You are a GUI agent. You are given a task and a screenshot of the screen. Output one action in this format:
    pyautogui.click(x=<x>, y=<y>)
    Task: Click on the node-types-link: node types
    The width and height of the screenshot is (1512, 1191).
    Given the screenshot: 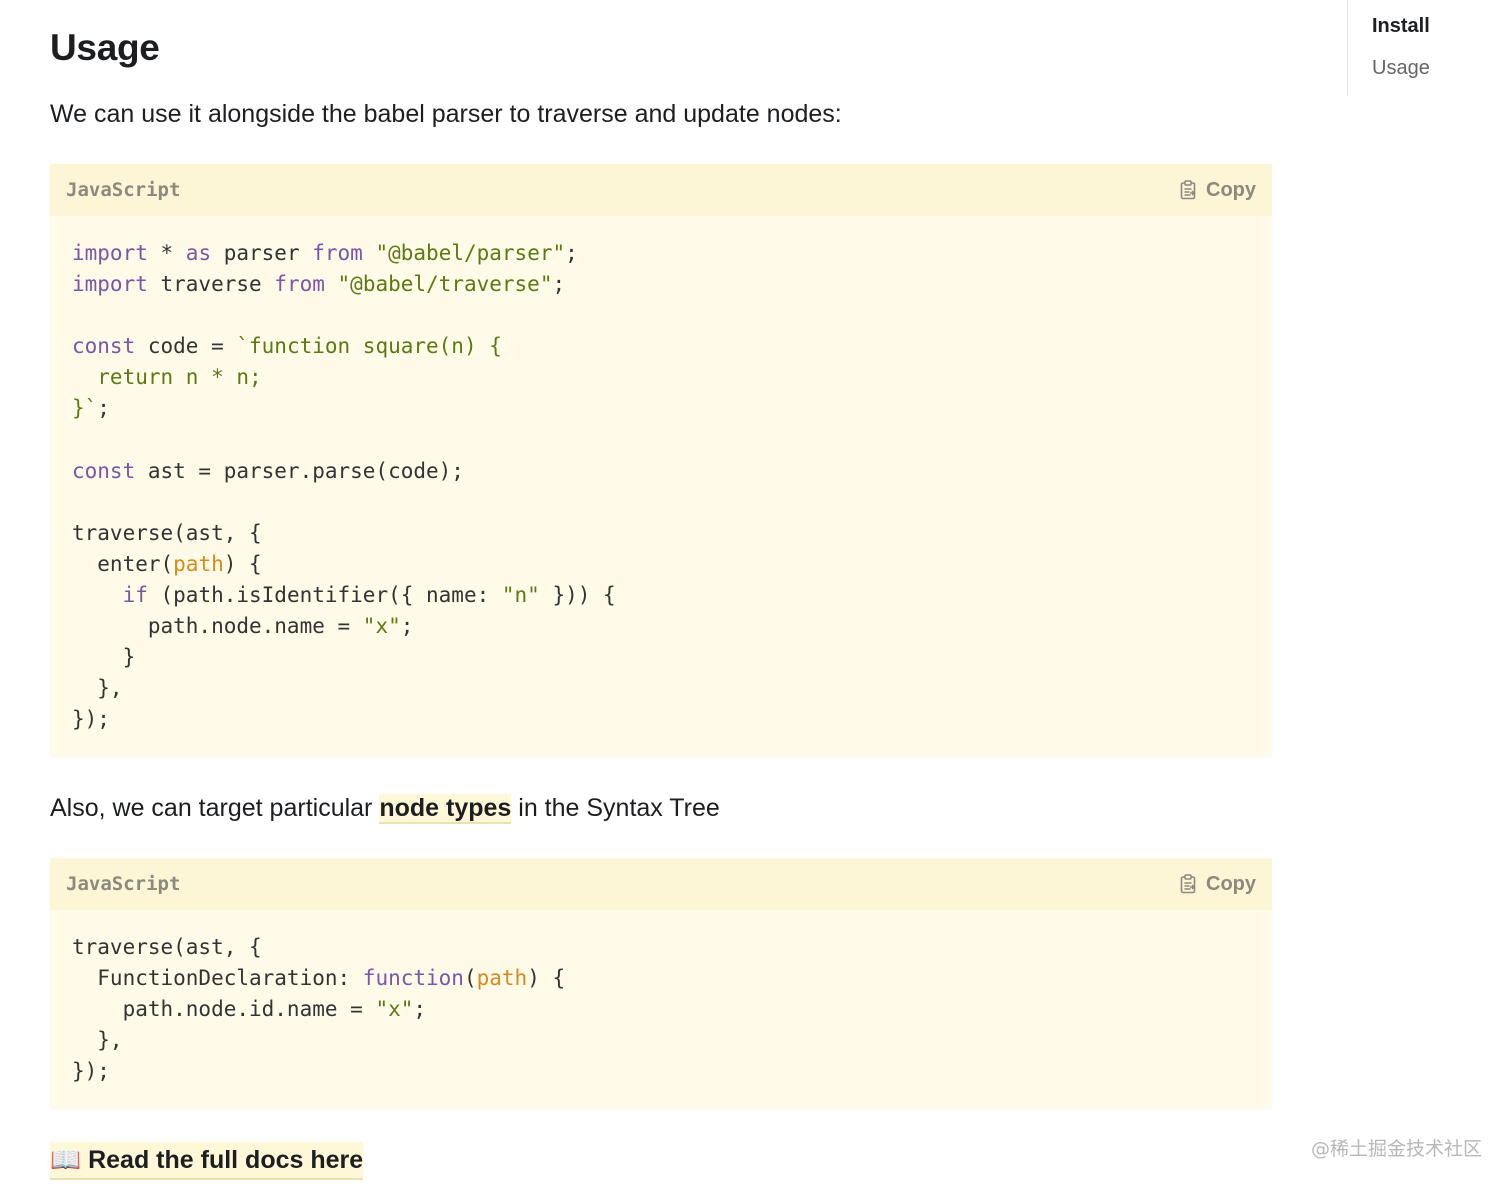 What is the action you would take?
    pyautogui.click(x=445, y=809)
    